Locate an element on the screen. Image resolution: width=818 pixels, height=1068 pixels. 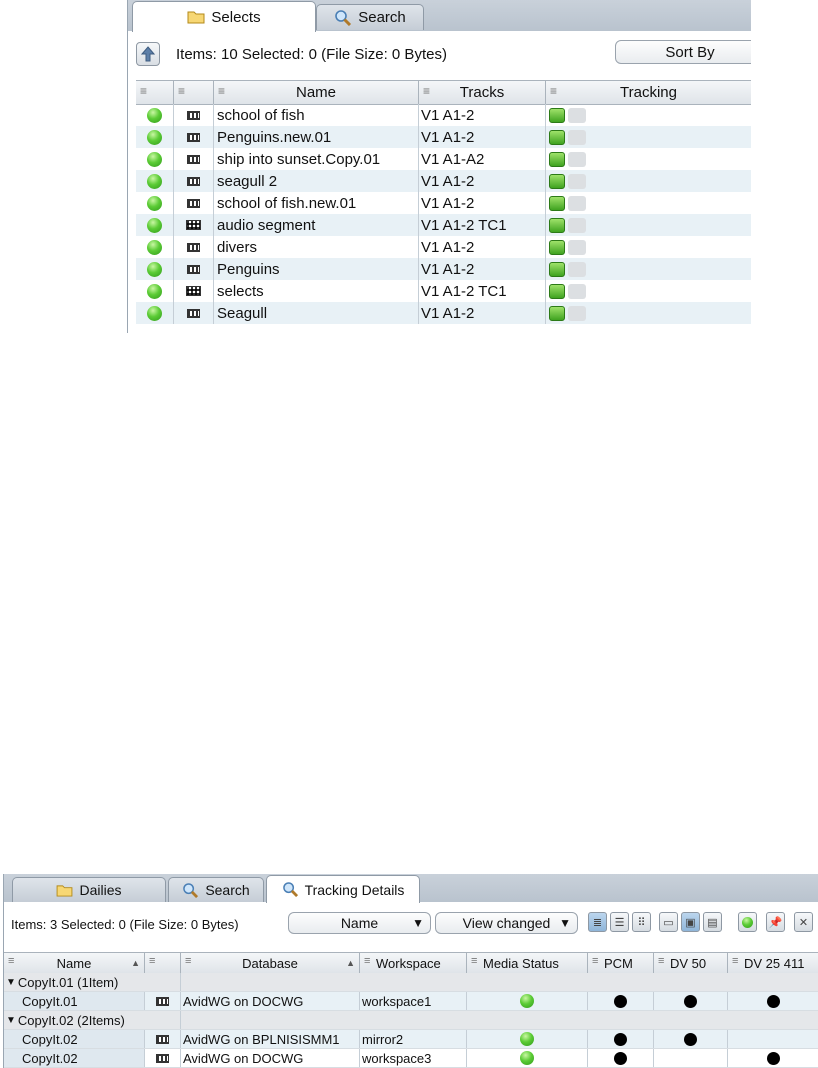
table-row: Penguins V1 A1-2 is located at coordinates (443, 269).